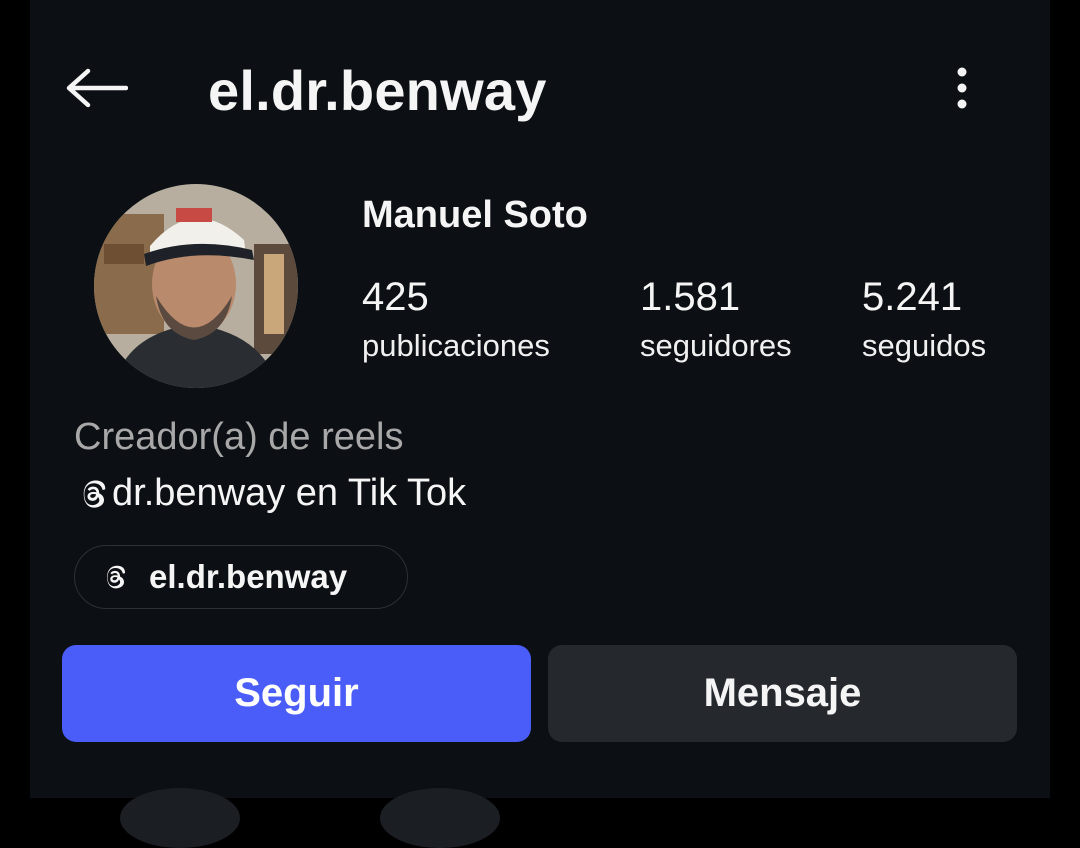 The height and width of the screenshot is (848, 1080). Describe the element at coordinates (296, 693) in the screenshot. I see `follow-button: Seguir` at that location.